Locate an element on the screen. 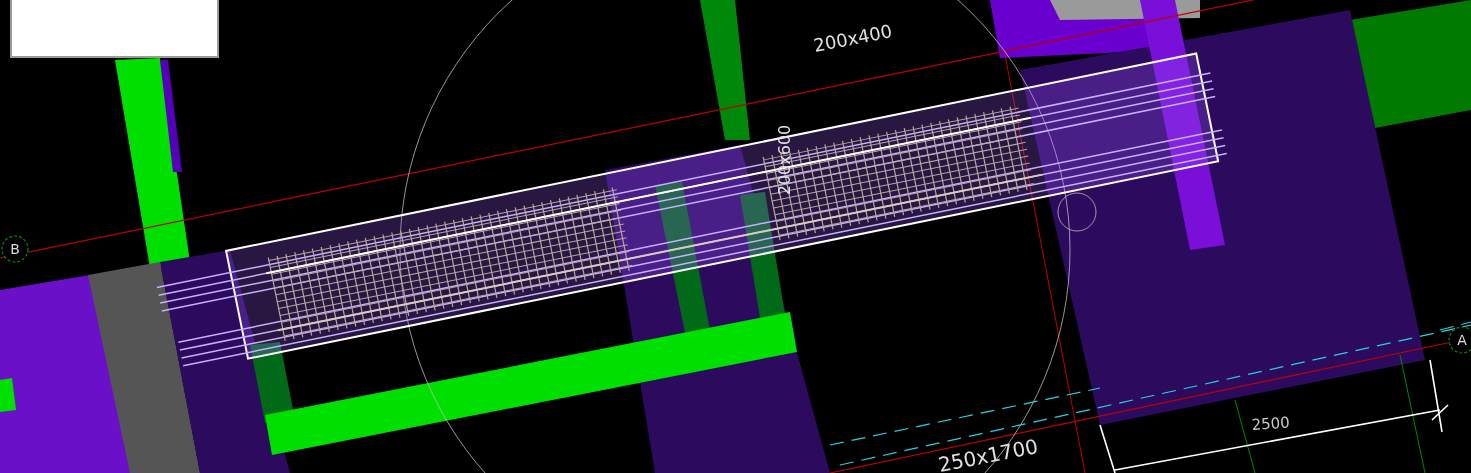  axis-label: B is located at coordinates (15, 249).